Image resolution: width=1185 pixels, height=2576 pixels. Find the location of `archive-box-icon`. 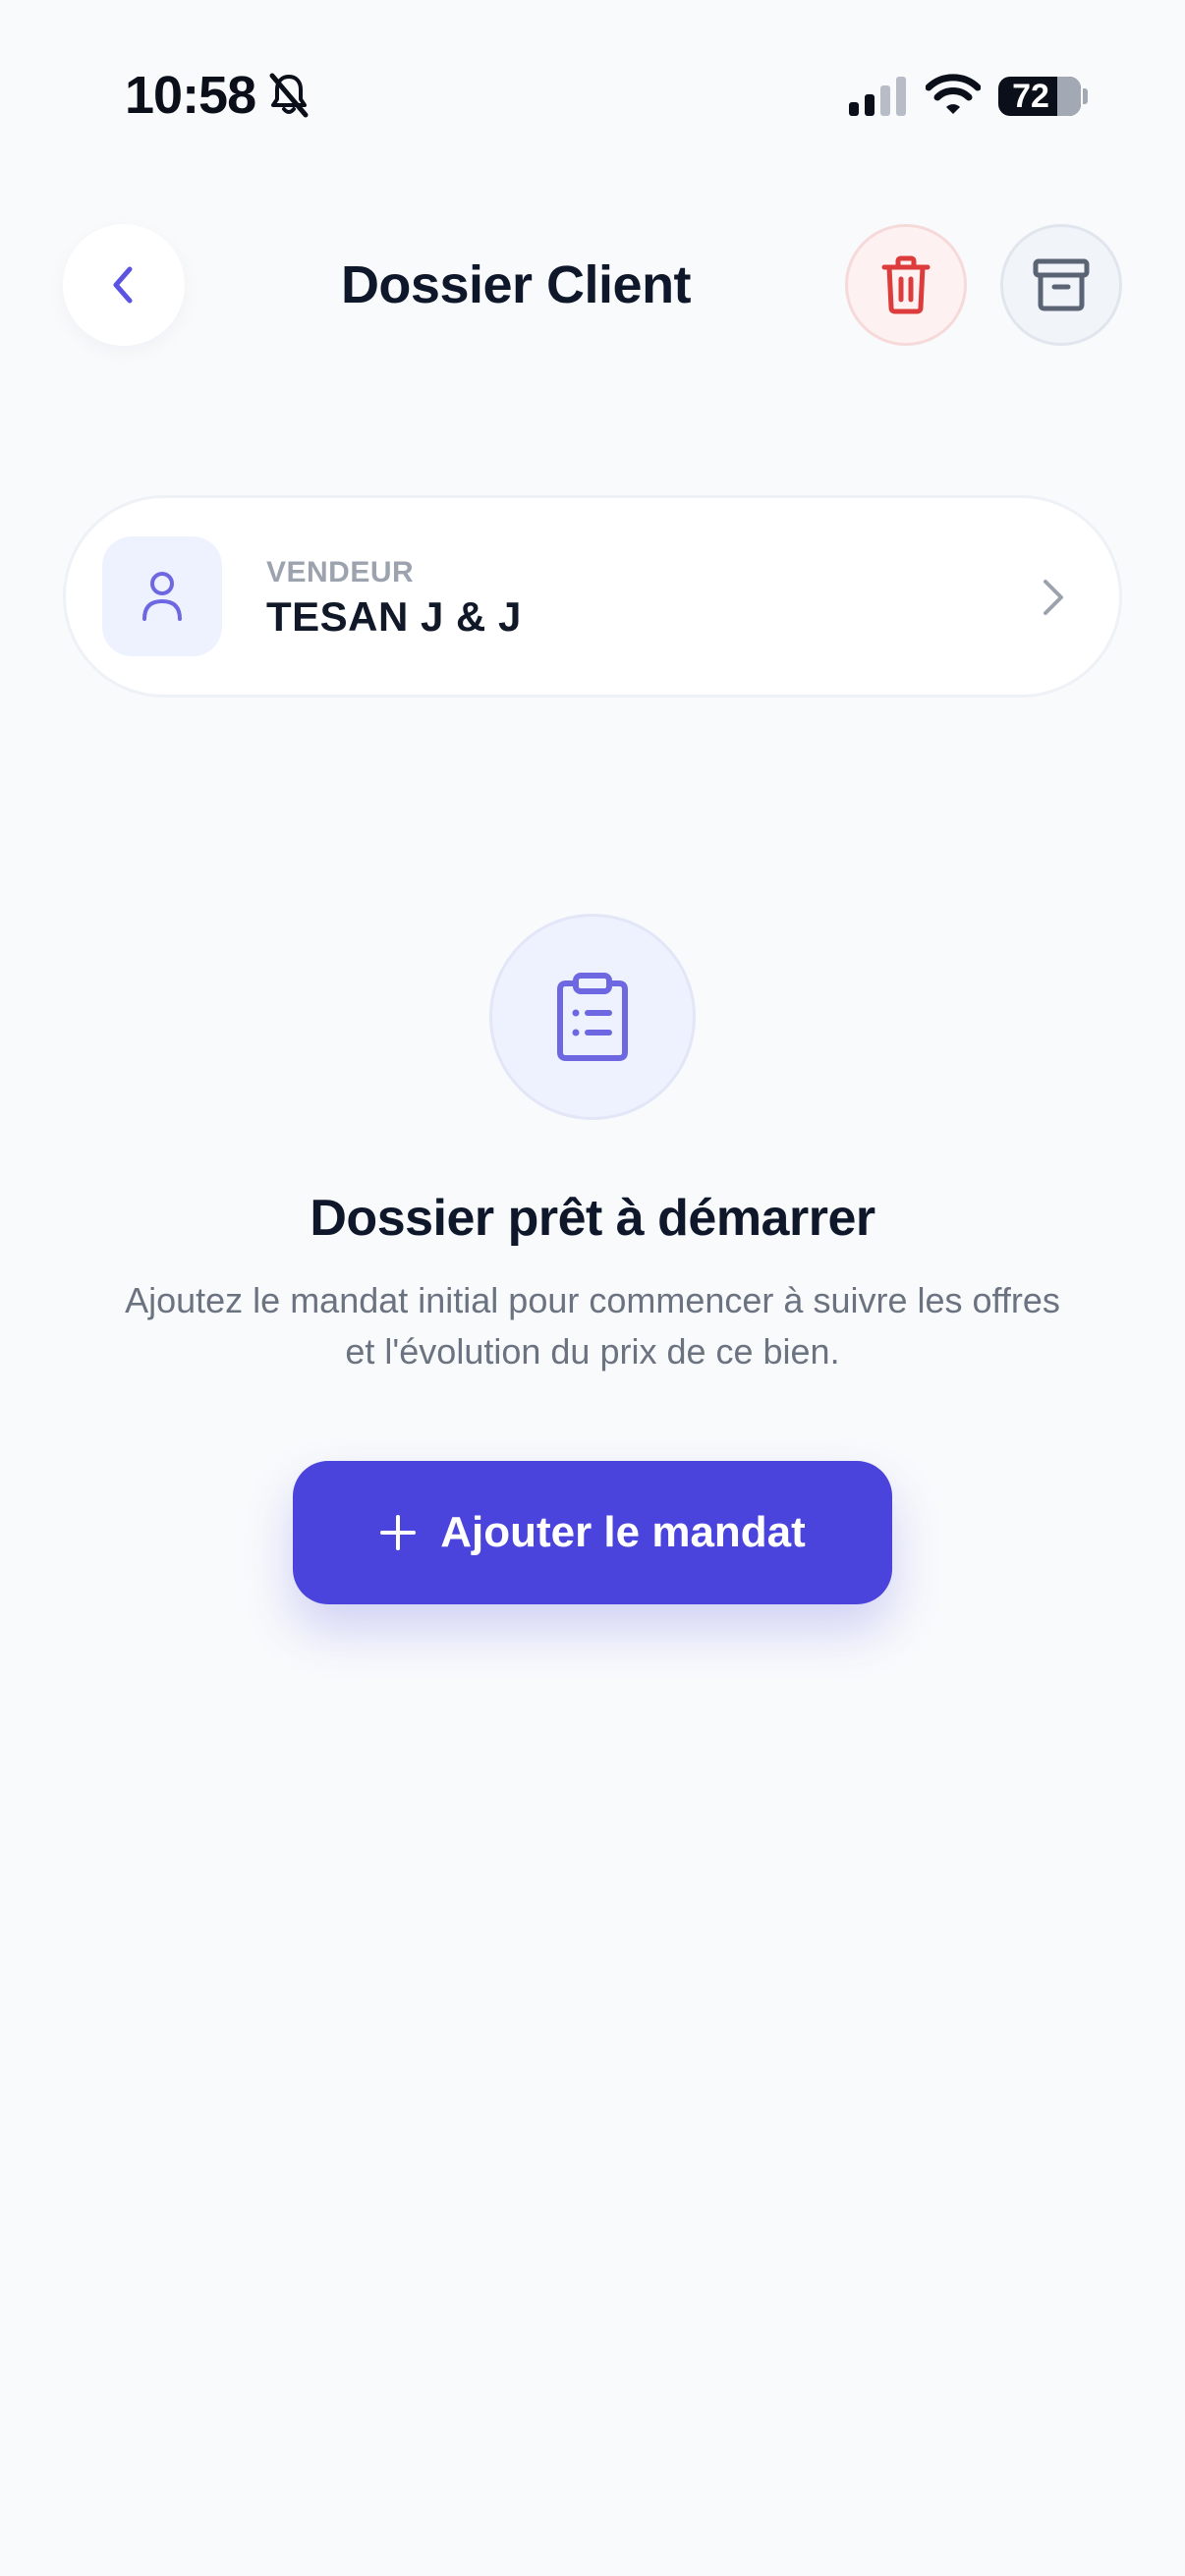

archive-box-icon is located at coordinates (1061, 284).